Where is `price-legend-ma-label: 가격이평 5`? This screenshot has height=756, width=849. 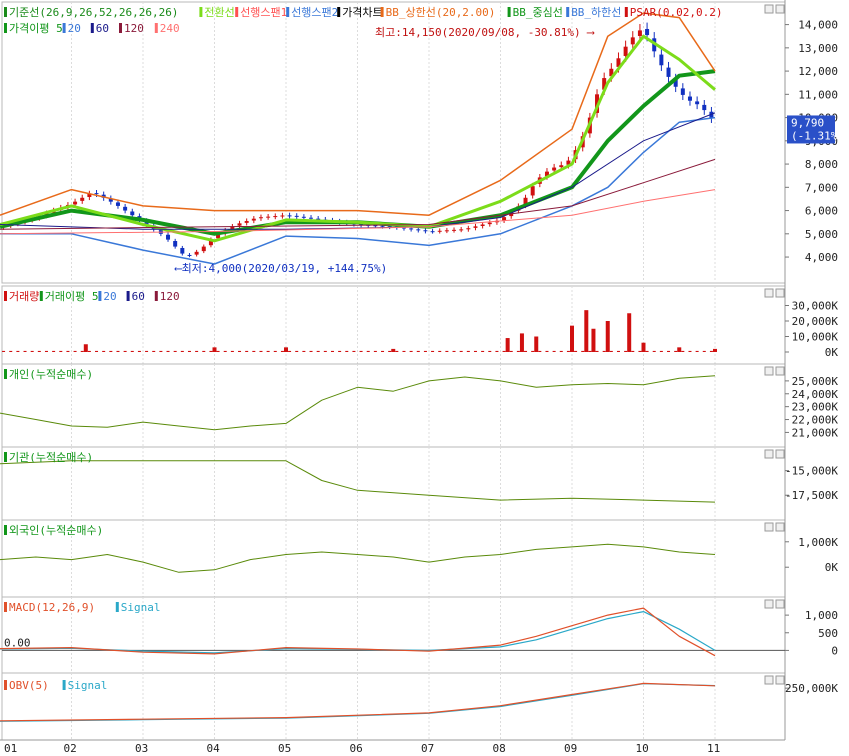 price-legend-ma-label: 가격이평 5 is located at coordinates (36, 28).